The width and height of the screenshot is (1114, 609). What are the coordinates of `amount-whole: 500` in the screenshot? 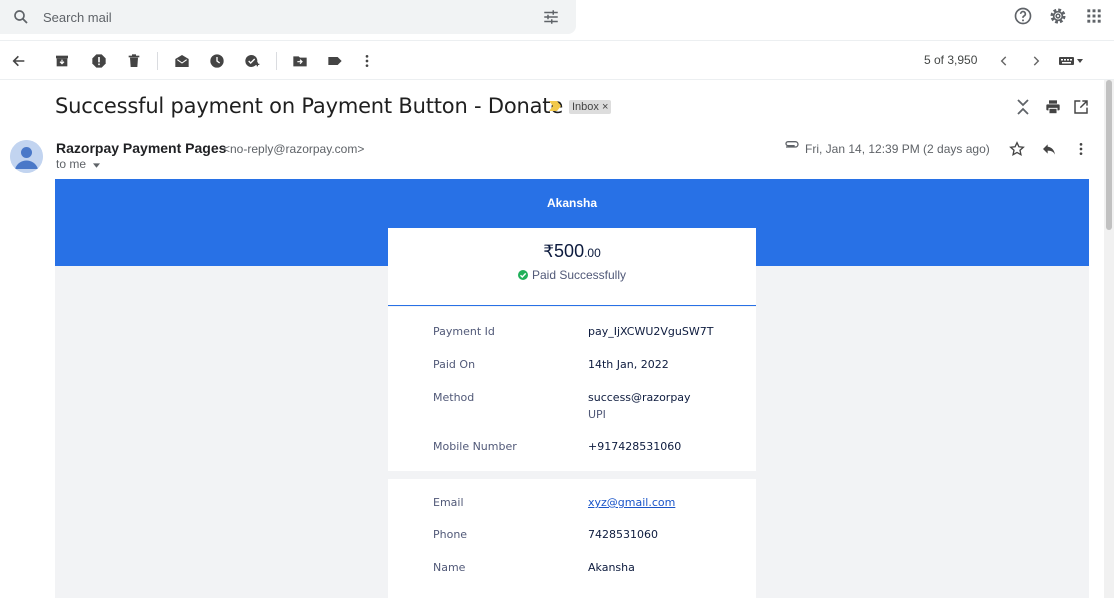 It's located at (569, 251).